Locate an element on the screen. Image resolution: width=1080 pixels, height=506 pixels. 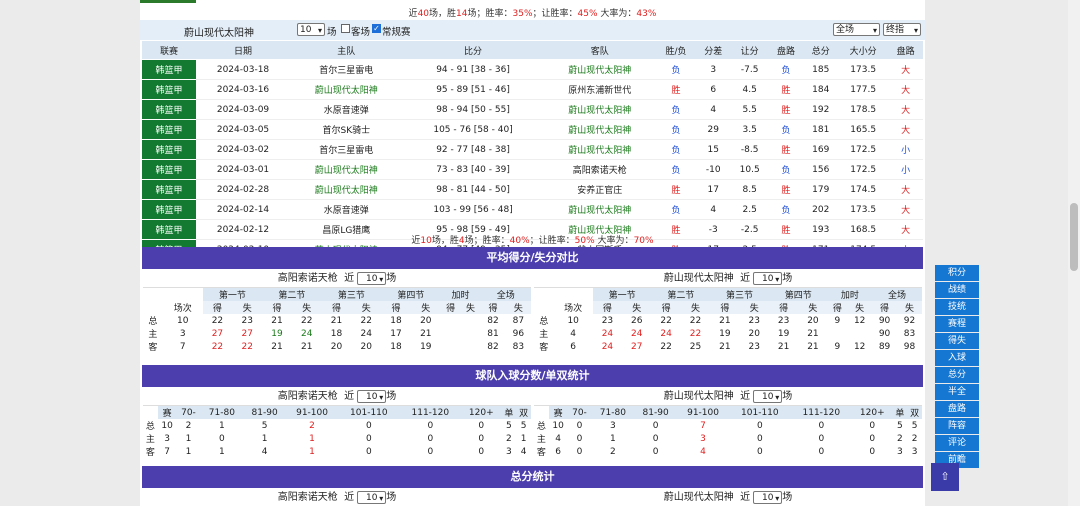
score-cell: 92 - 77 [48 - 38] is located at coordinates (473, 149).